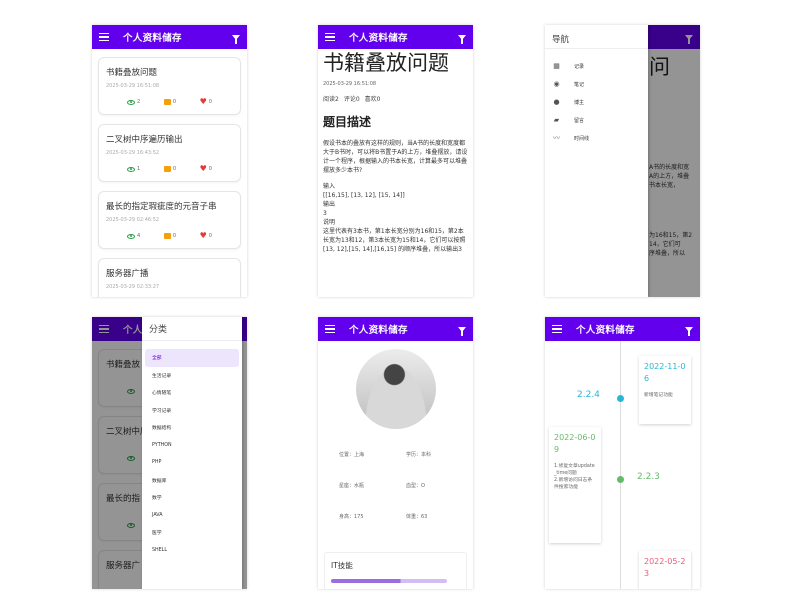 This screenshot has width=800, height=600. What do you see at coordinates (144, 140) in the screenshot?
I see `card-title: 二叉树中序遍历输出` at bounding box center [144, 140].